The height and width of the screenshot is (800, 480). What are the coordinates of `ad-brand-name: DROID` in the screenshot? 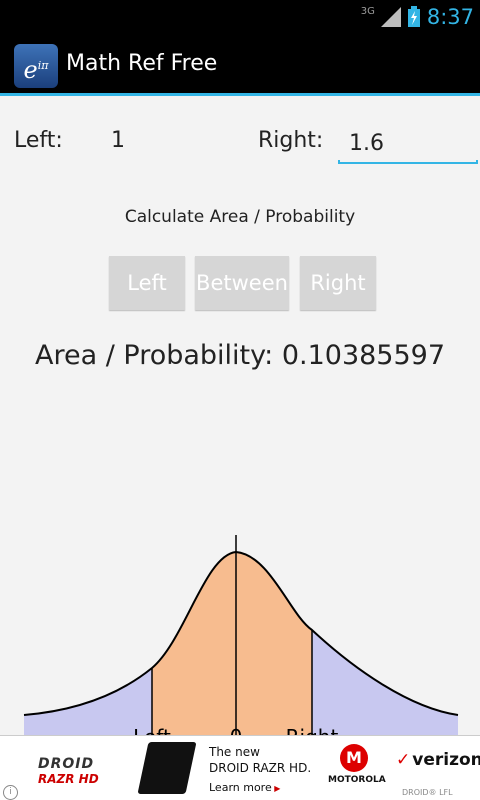 It's located at (66, 764).